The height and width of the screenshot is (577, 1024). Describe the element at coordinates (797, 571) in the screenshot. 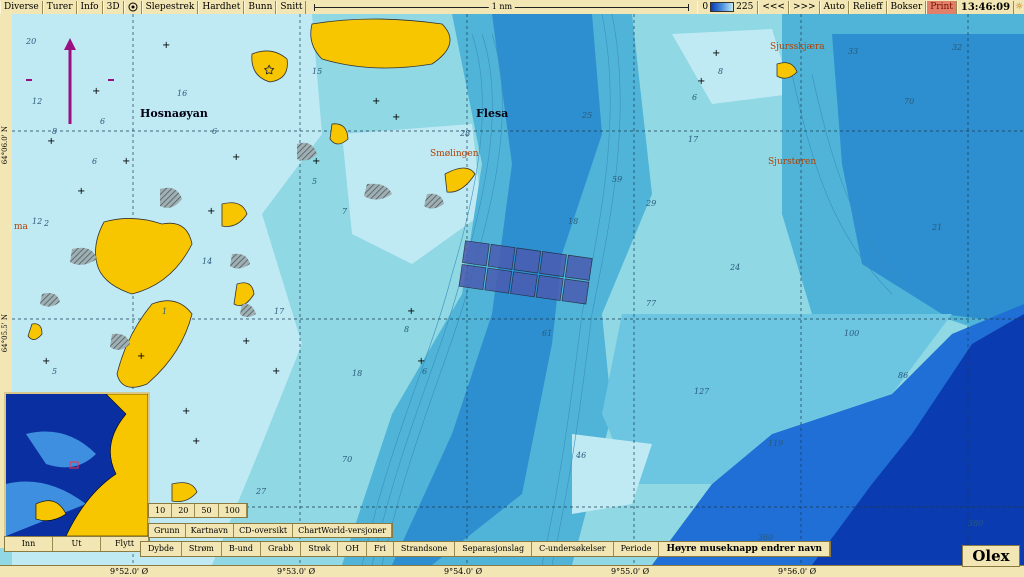

I see `lon-label: 9°56.0' Ø` at that location.